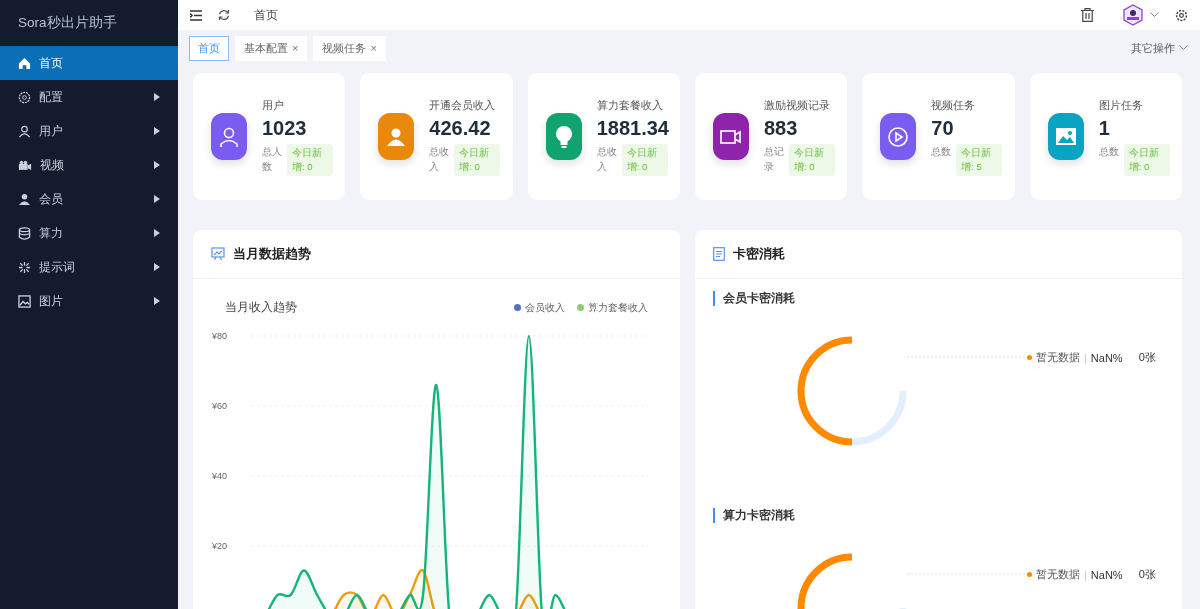 This screenshot has width=1200, height=609. Describe the element at coordinates (218, 254) in the screenshot. I see `presentation-chart-icon` at that location.